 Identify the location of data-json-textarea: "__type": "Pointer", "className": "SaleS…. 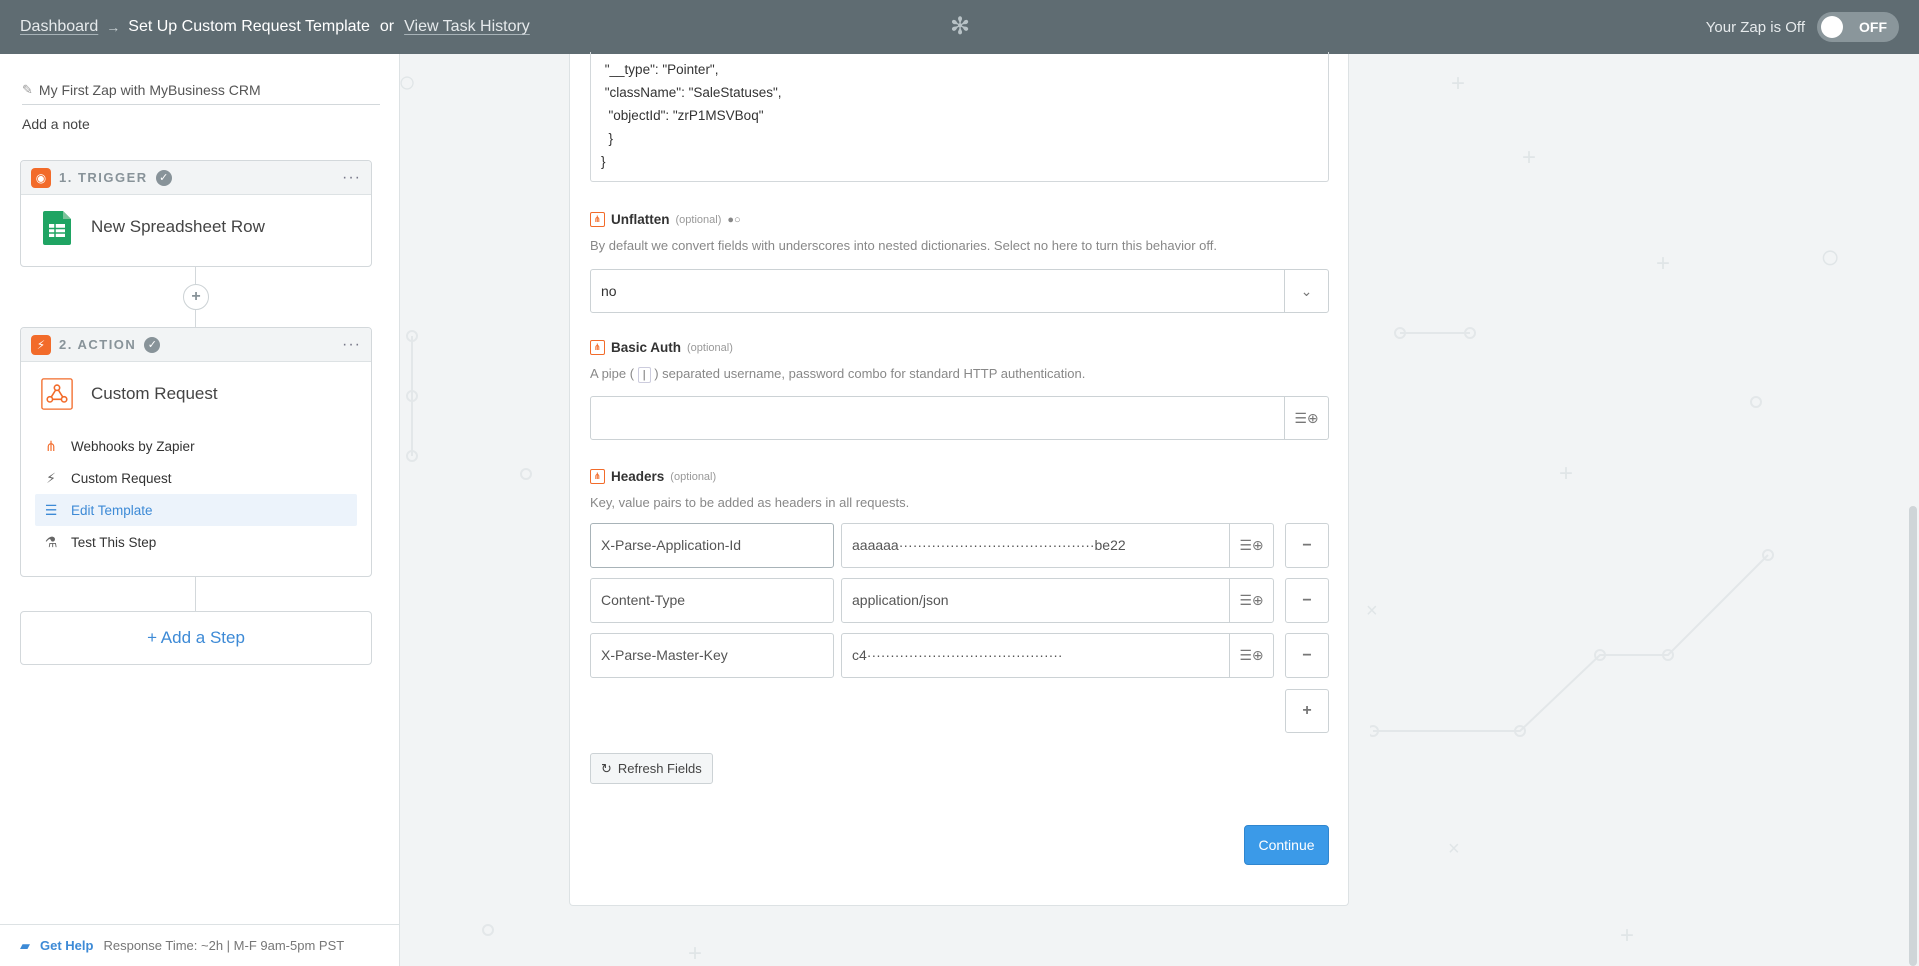
(959, 117).